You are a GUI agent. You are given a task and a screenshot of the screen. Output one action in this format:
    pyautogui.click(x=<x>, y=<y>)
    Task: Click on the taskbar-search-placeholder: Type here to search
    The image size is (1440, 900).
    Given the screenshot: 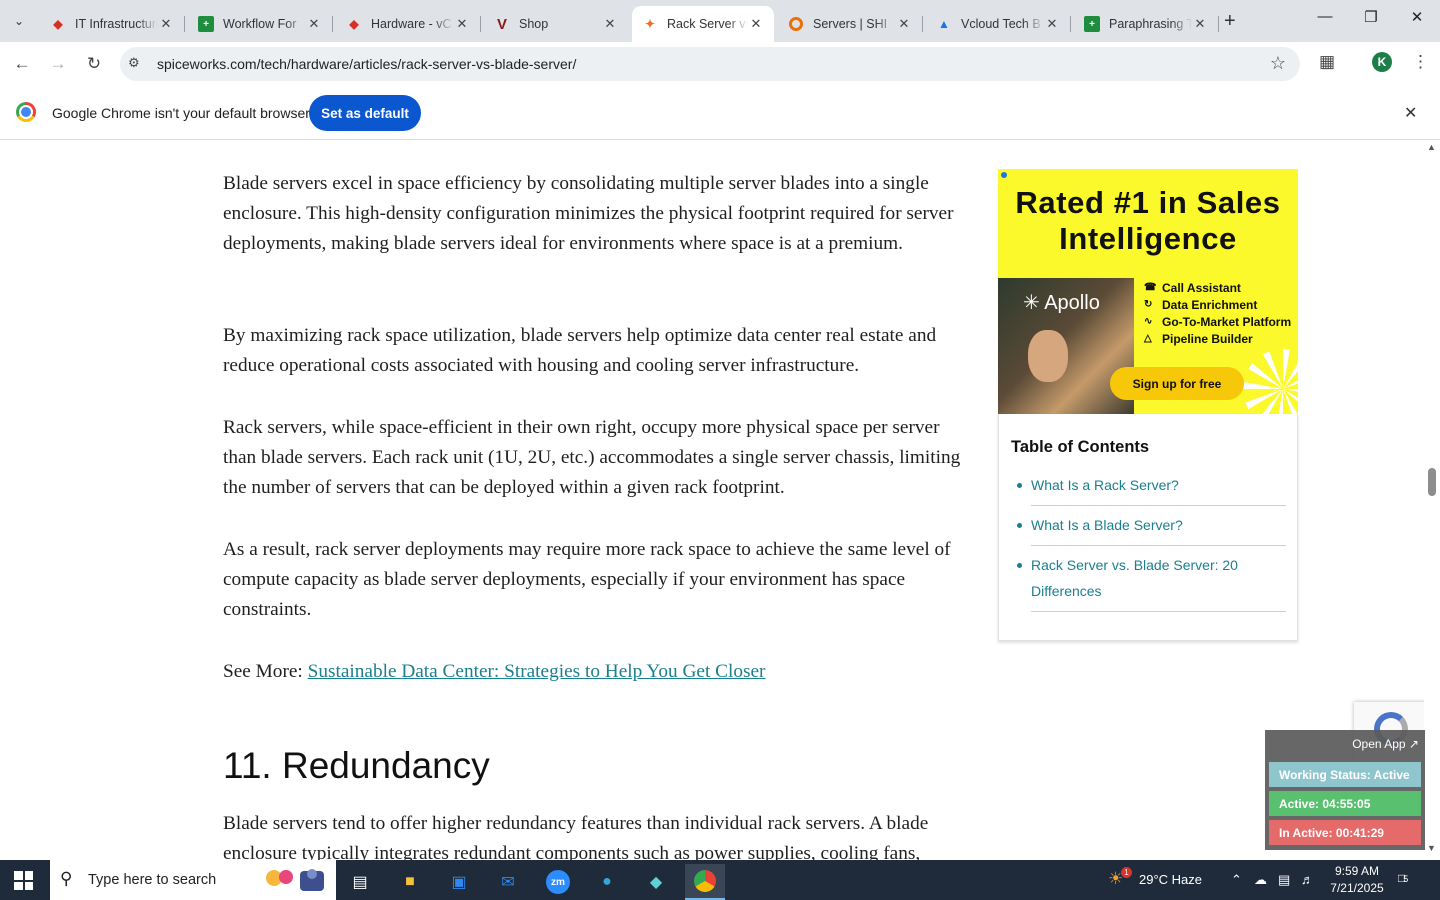 What is the action you would take?
    pyautogui.click(x=152, y=880)
    